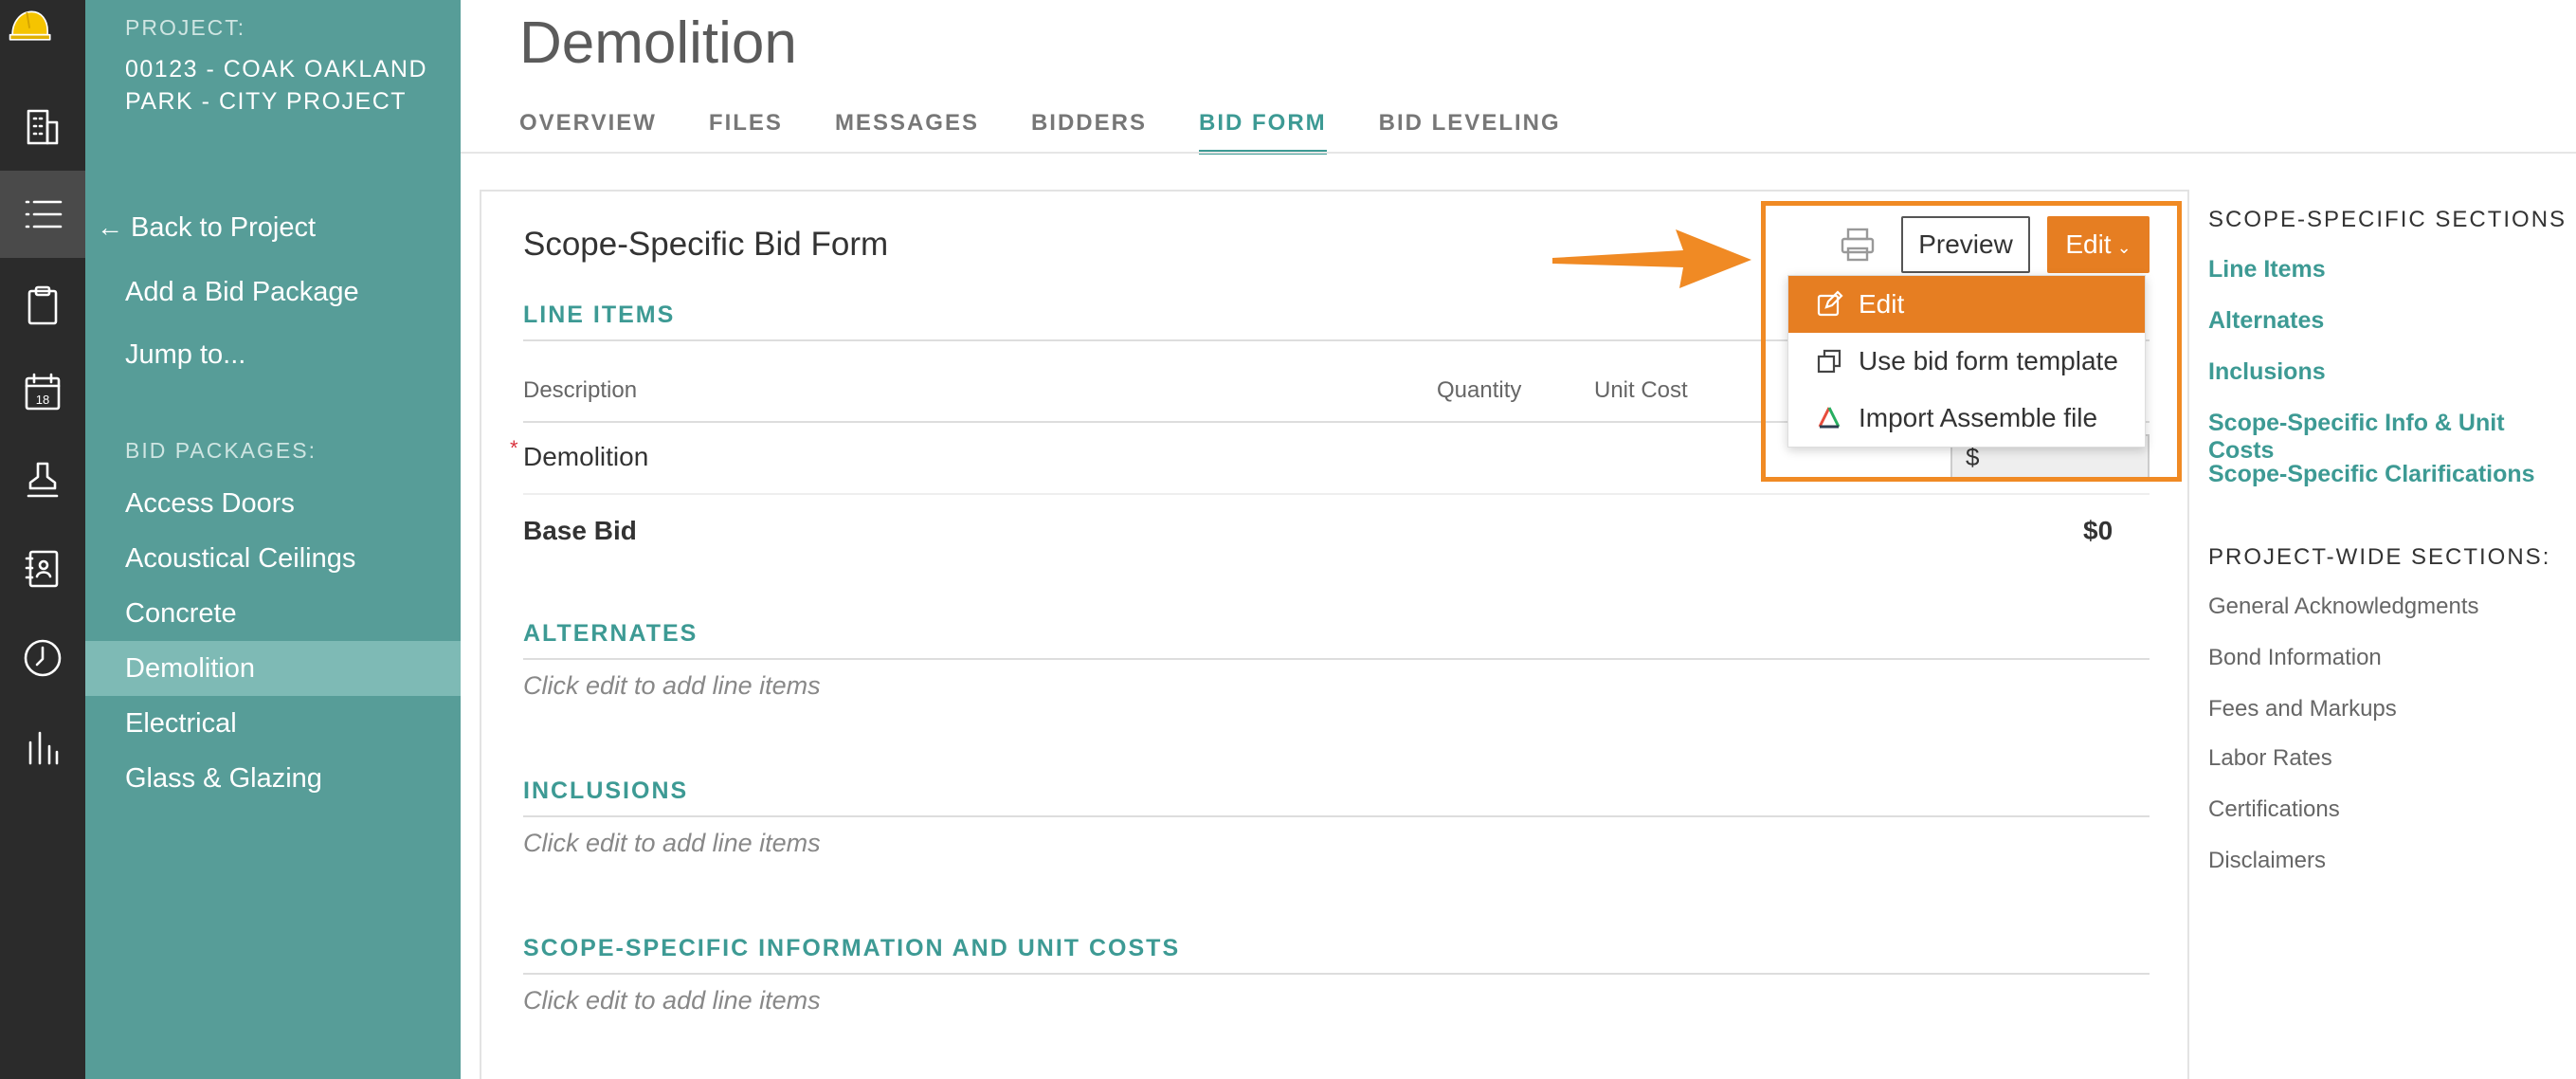 The image size is (2576, 1079). I want to click on nav-labor-rates: Labor Rates, so click(2270, 758).